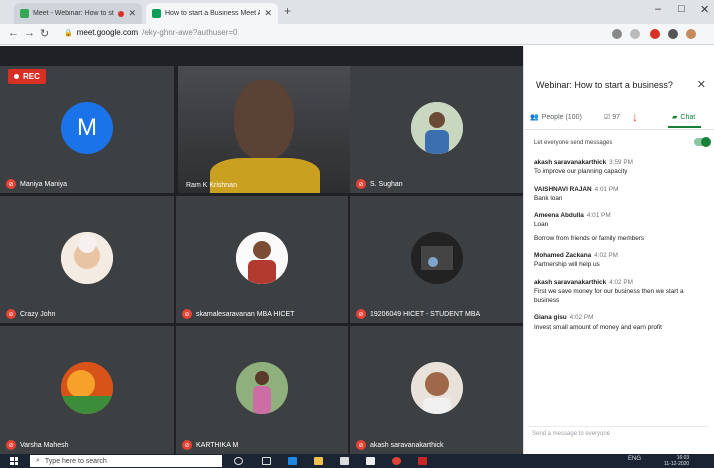 The height and width of the screenshot is (468, 714). I want to click on participant-tile: ⊘ akash saravanakarthick, so click(436, 390).